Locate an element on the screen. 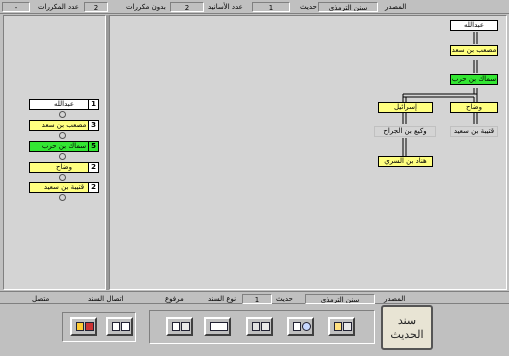  chain-row: 1 عبدالله is located at coordinates (64, 104).